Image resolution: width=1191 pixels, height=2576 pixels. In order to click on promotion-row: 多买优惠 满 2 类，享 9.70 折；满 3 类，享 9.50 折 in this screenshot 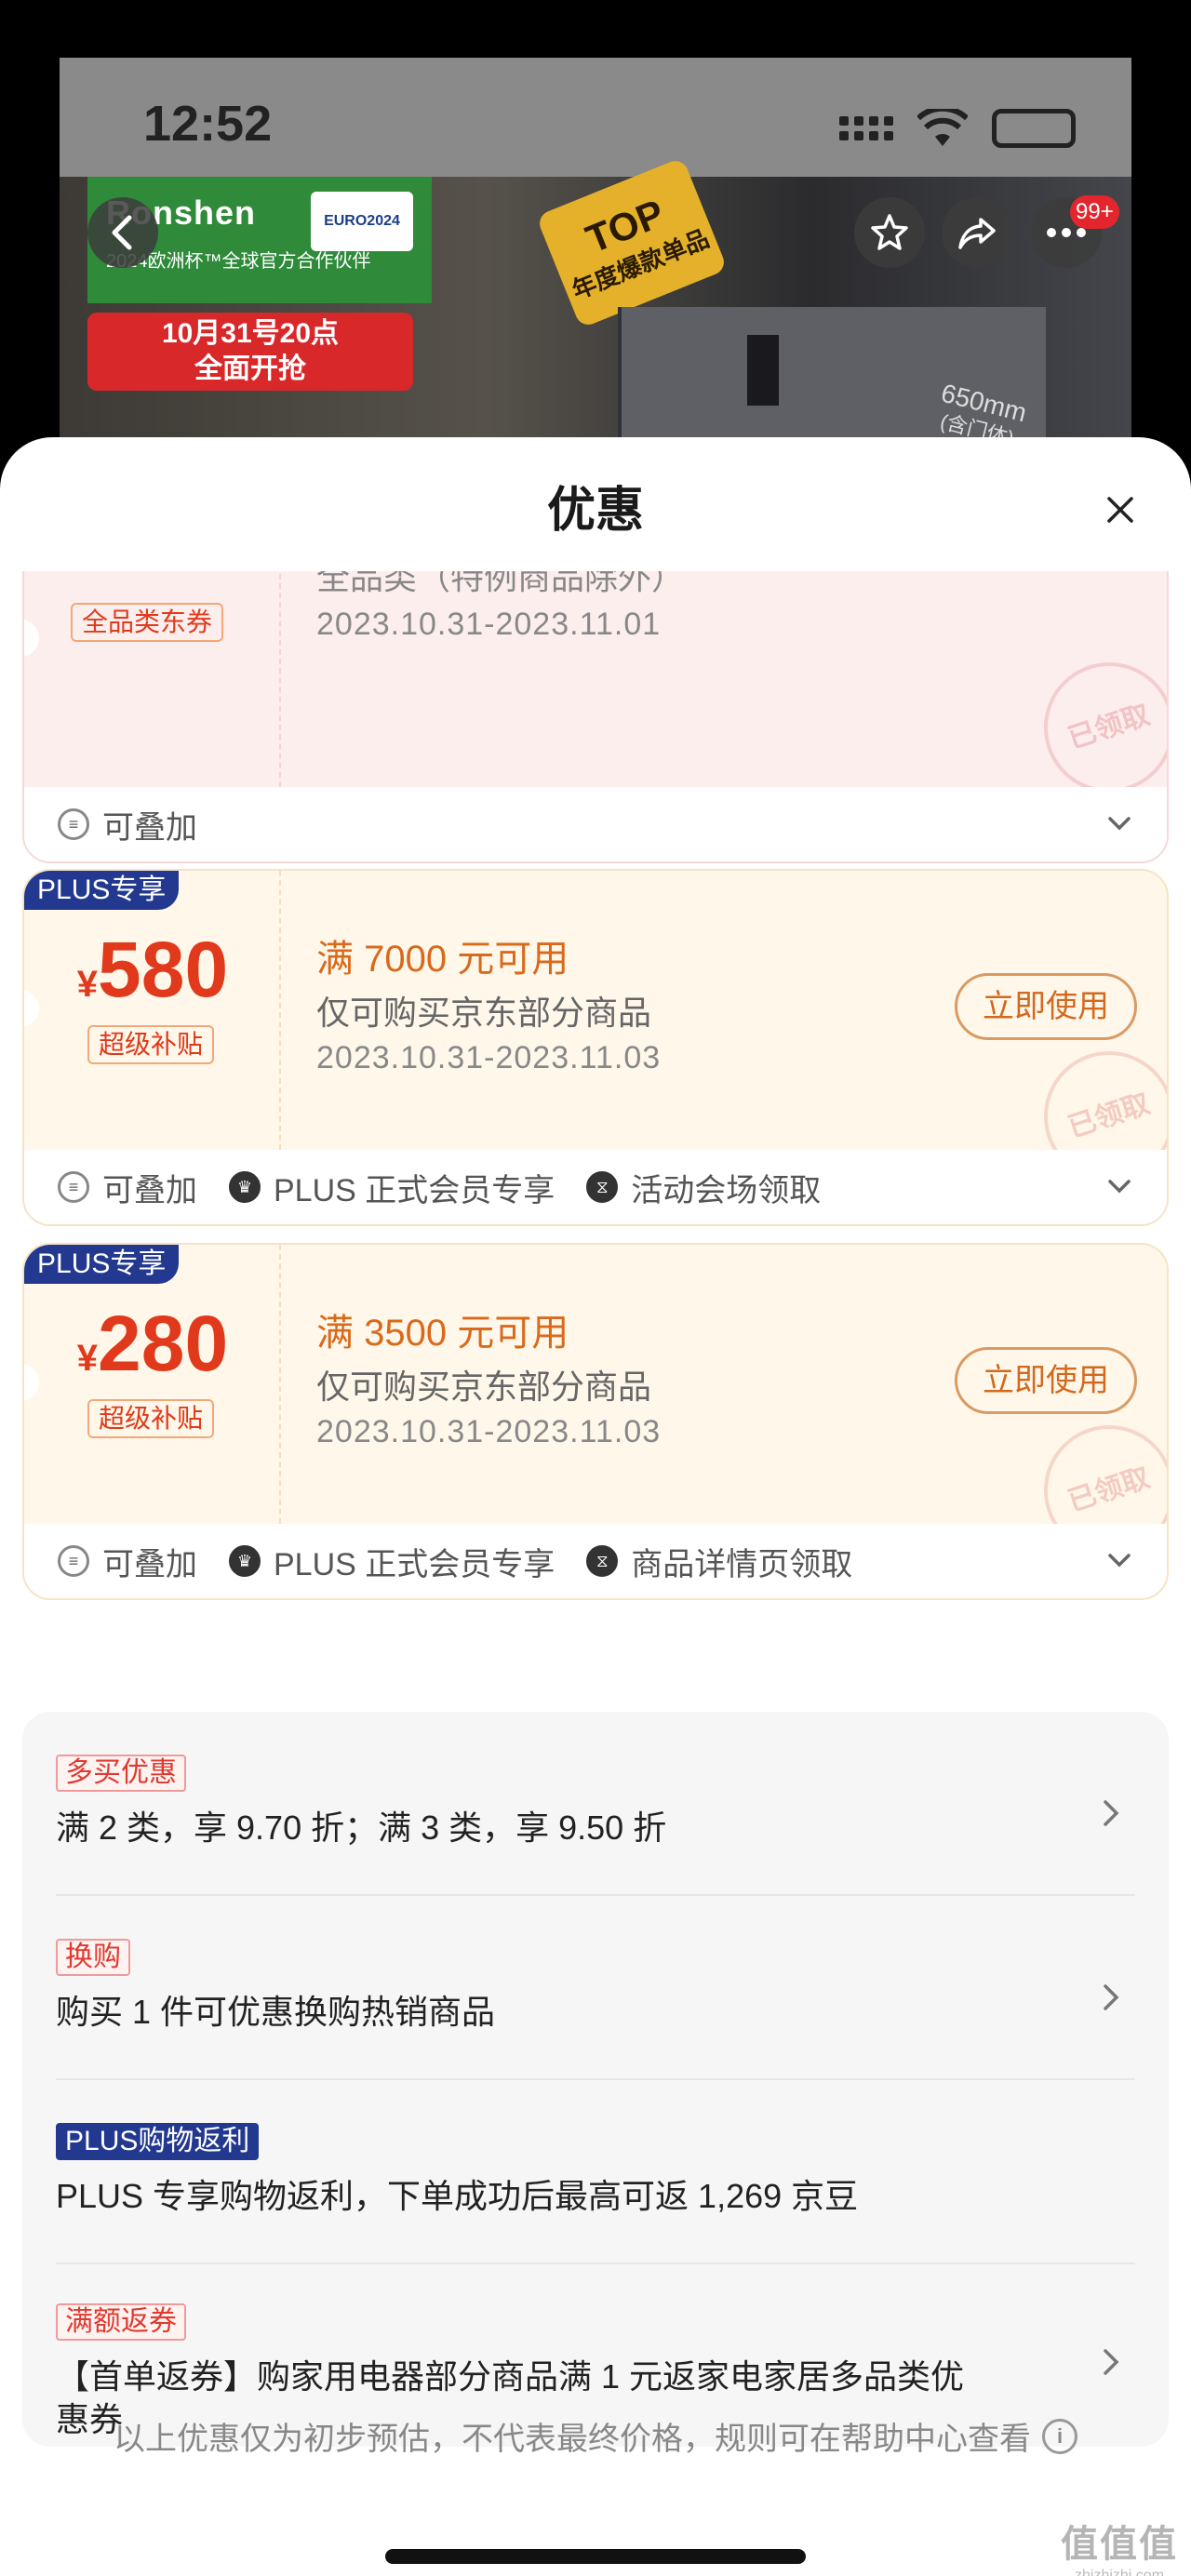, I will do `click(595, 1802)`.